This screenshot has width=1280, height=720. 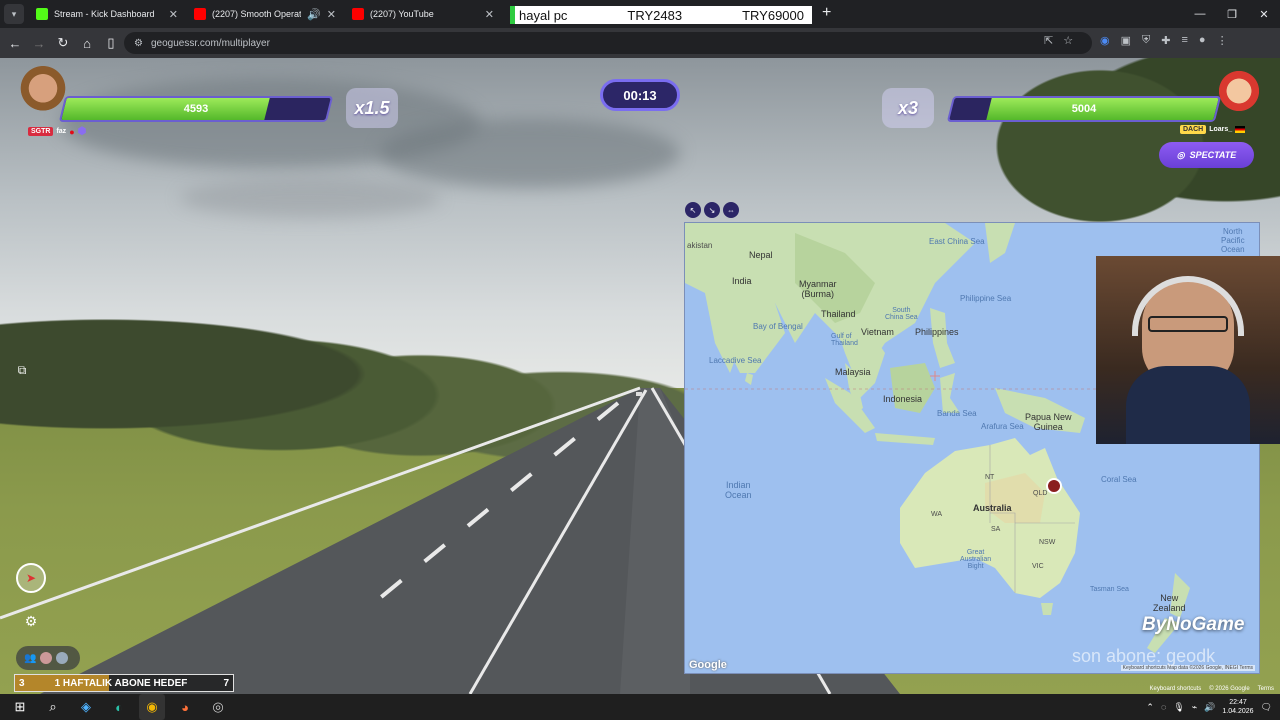 What do you see at coordinates (1040, 493) in the screenshot?
I see `map-label: QLD` at bounding box center [1040, 493].